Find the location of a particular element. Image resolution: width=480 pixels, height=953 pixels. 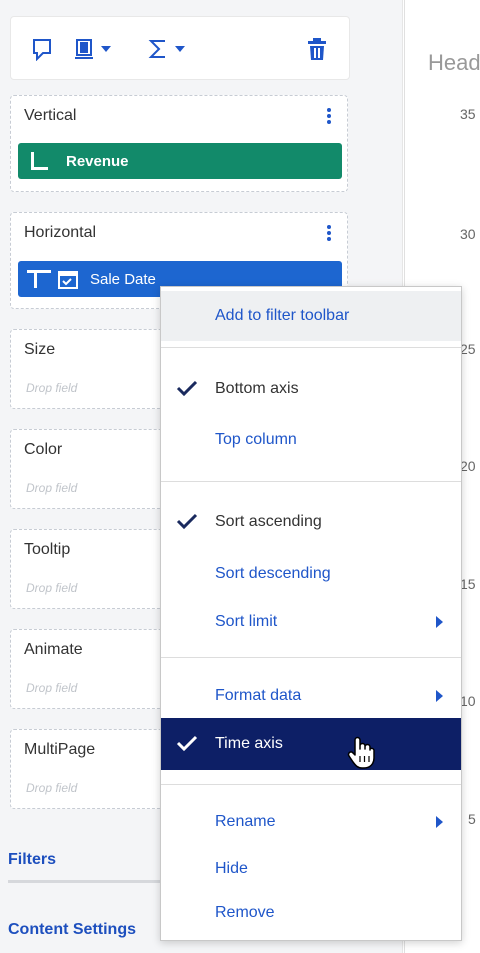

measure-icon is located at coordinates (39, 163).